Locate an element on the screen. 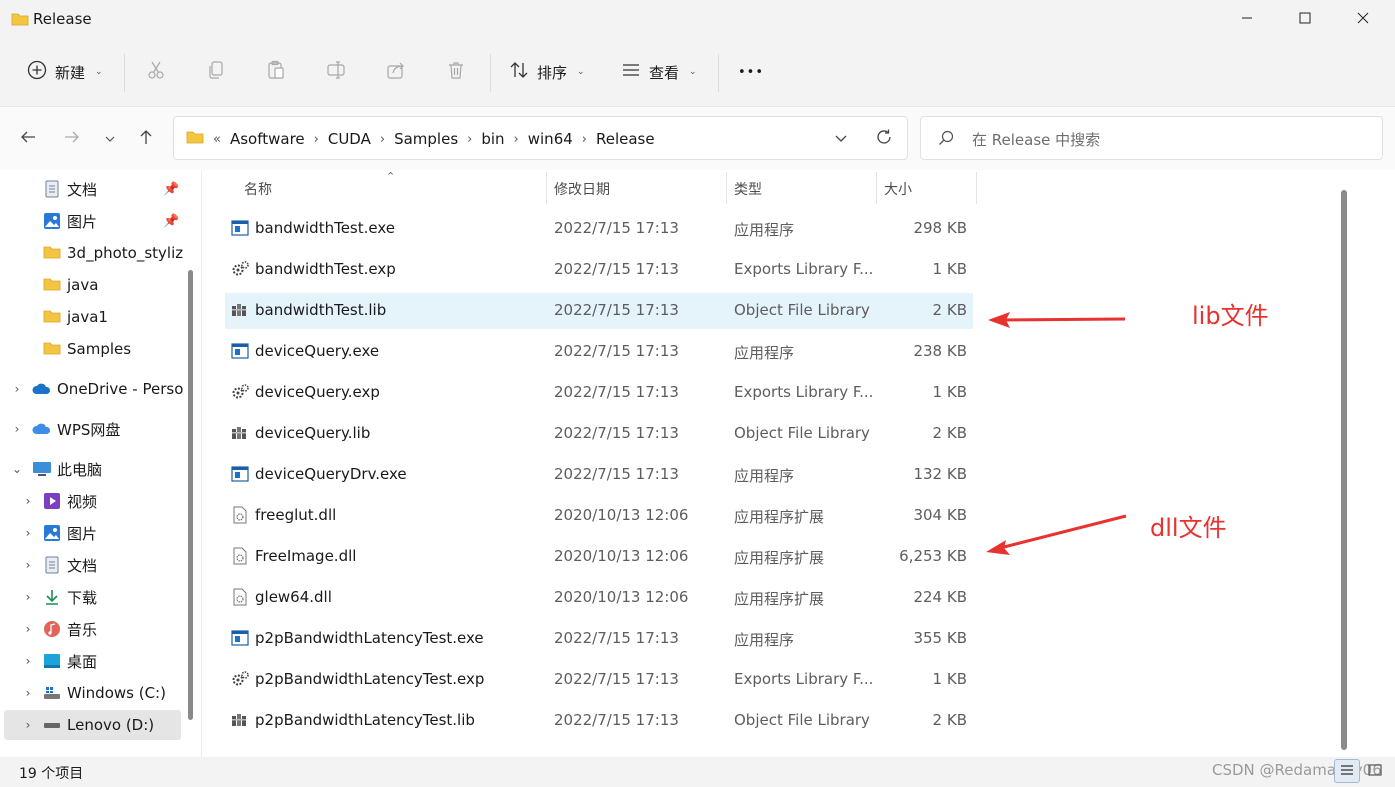 The image size is (1395, 787). sidebar-item-music: › 音乐 is located at coordinates (91, 629).